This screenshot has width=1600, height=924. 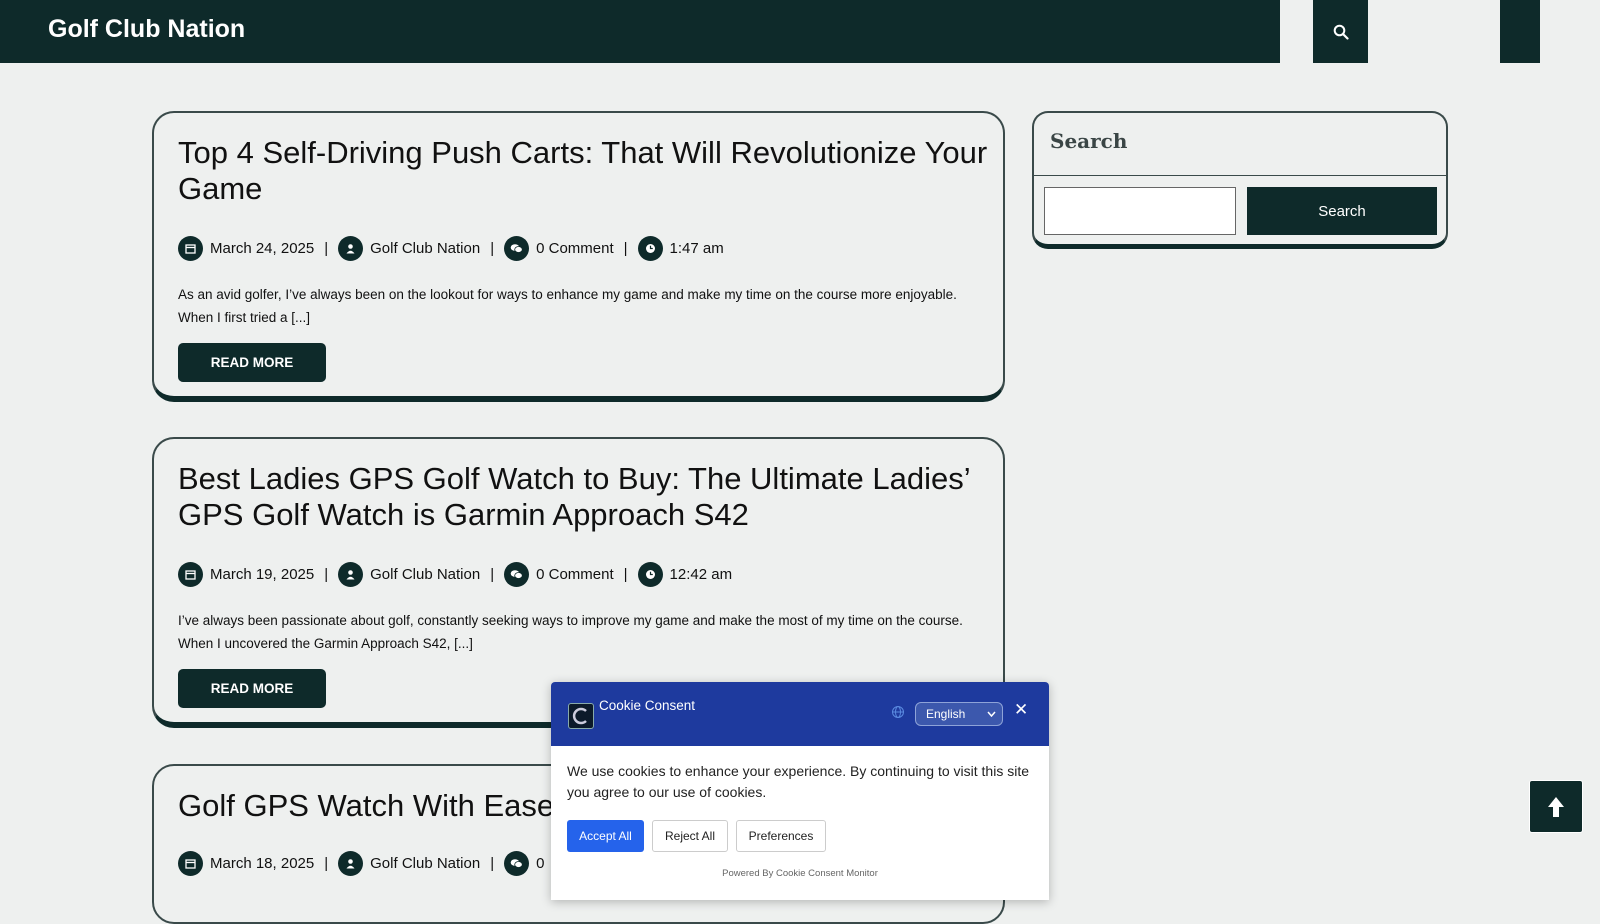 What do you see at coordinates (1089, 141) in the screenshot?
I see `widget-title: Search` at bounding box center [1089, 141].